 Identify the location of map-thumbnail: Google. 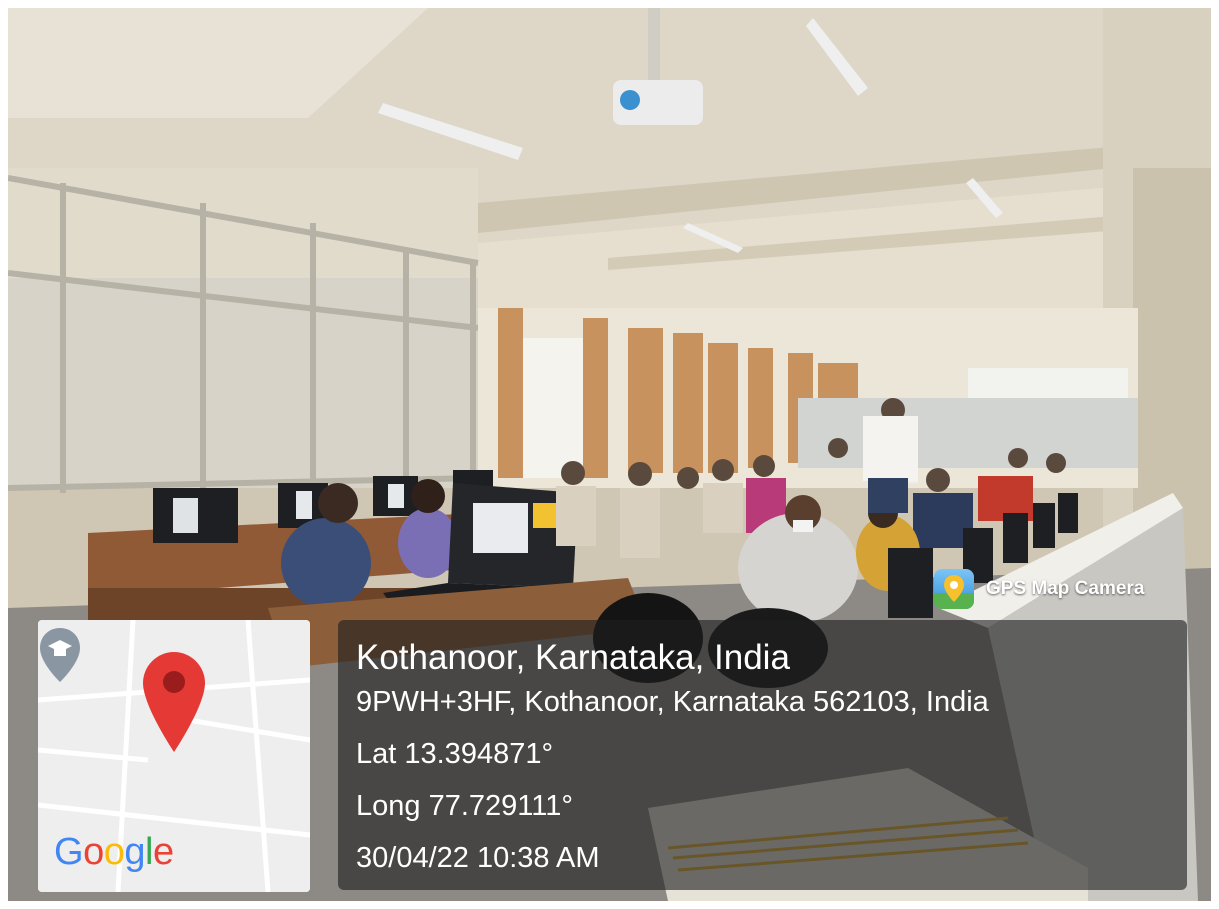
(174, 756).